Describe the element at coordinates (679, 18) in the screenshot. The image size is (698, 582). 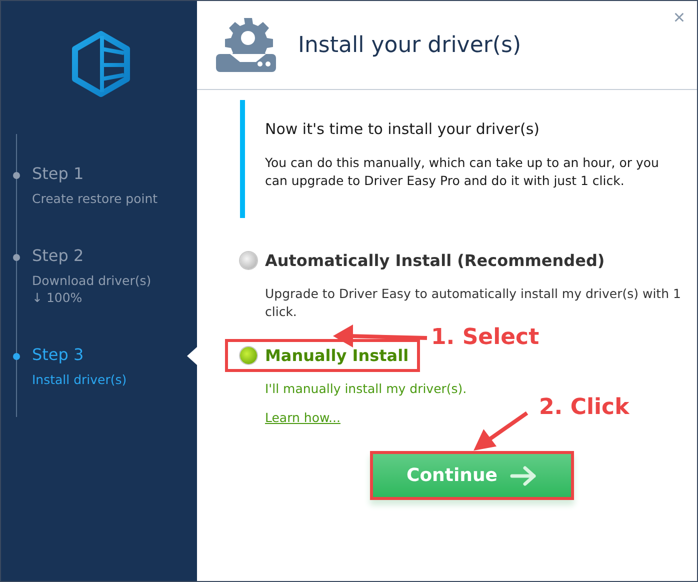
I see `close-button: ×` at that location.